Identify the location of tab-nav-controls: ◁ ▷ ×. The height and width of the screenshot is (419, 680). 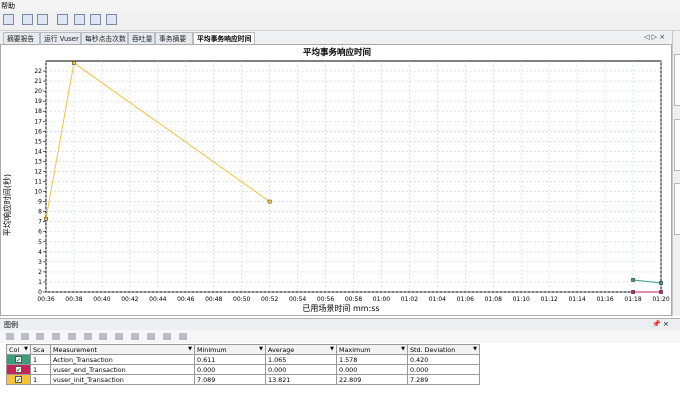
(654, 37).